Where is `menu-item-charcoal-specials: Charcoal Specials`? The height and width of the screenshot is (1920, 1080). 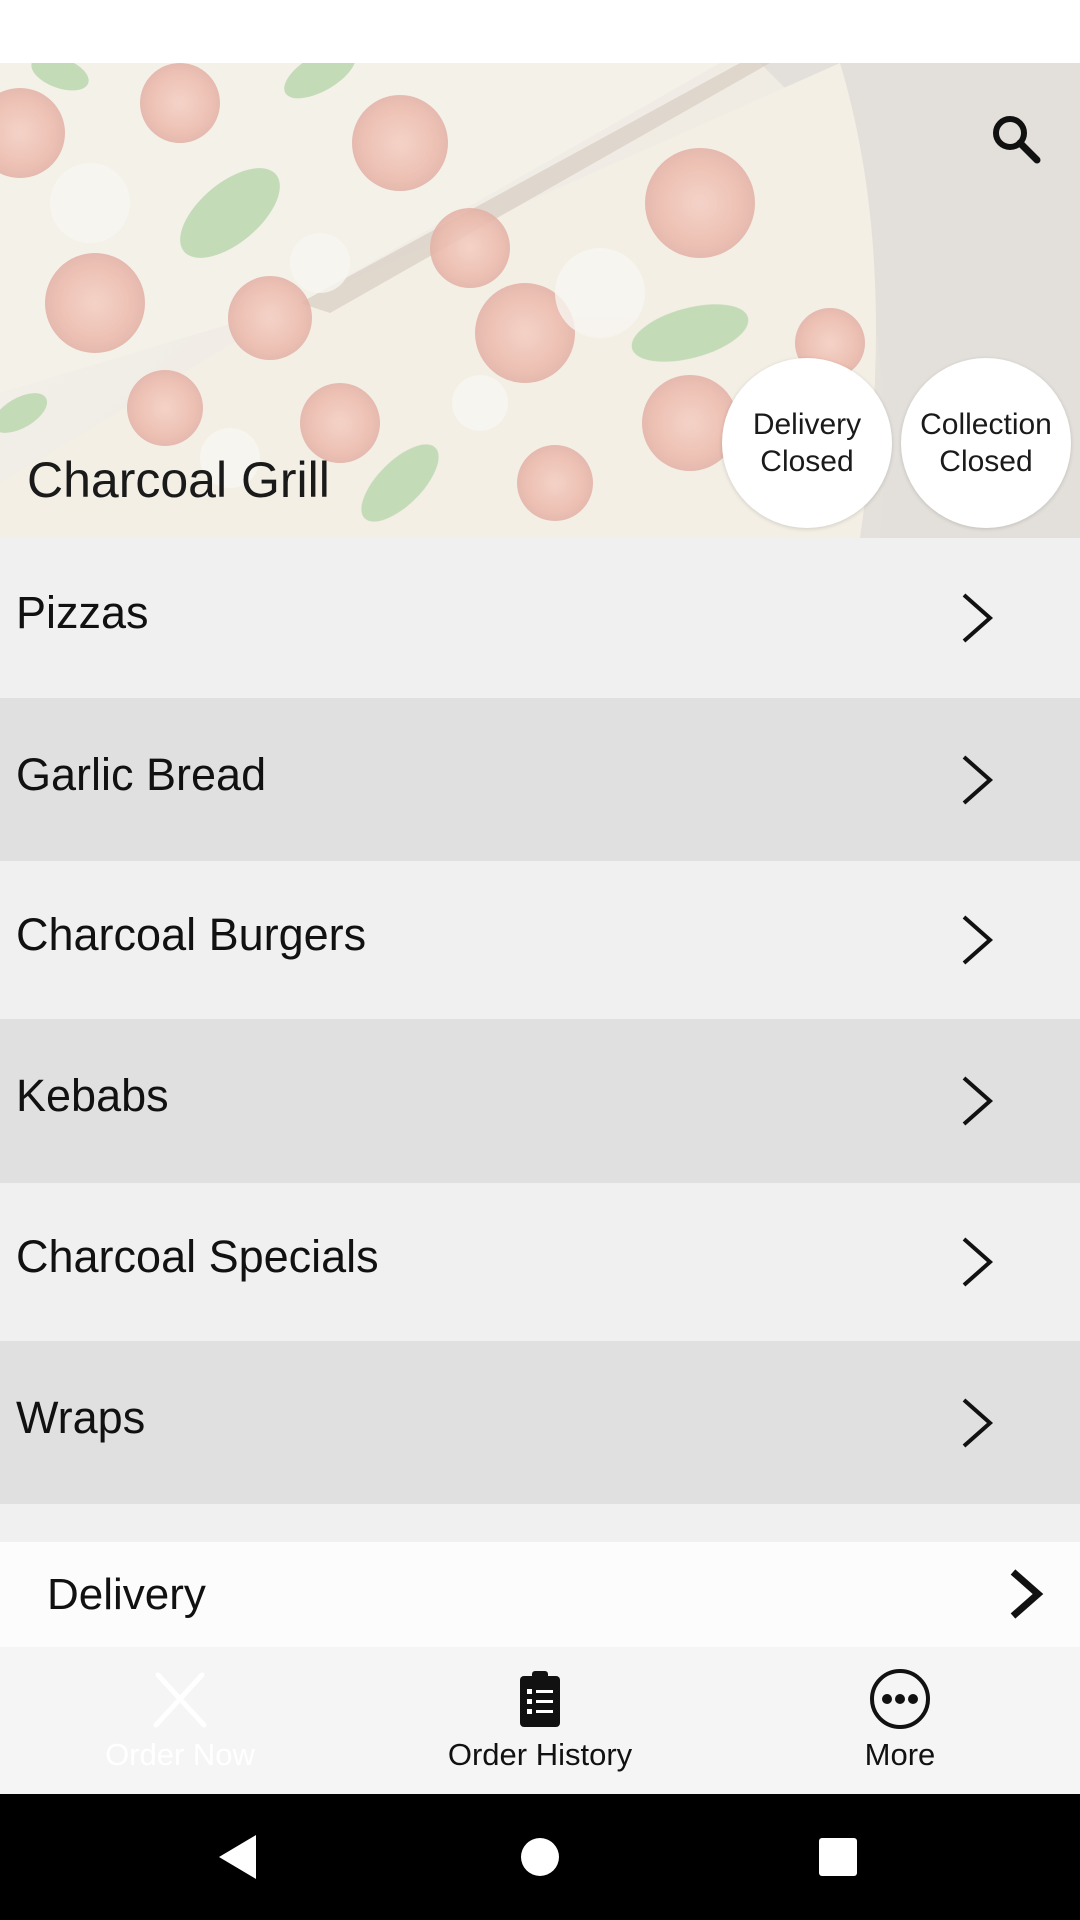 menu-item-charcoal-specials: Charcoal Specials is located at coordinates (540, 1262).